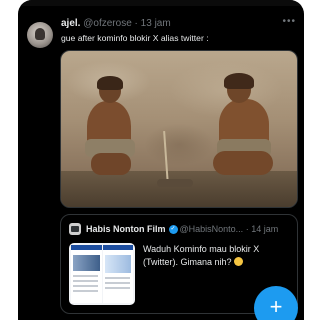 This screenshot has height=320, width=320. I want to click on quoted-avatar, so click(75, 229).